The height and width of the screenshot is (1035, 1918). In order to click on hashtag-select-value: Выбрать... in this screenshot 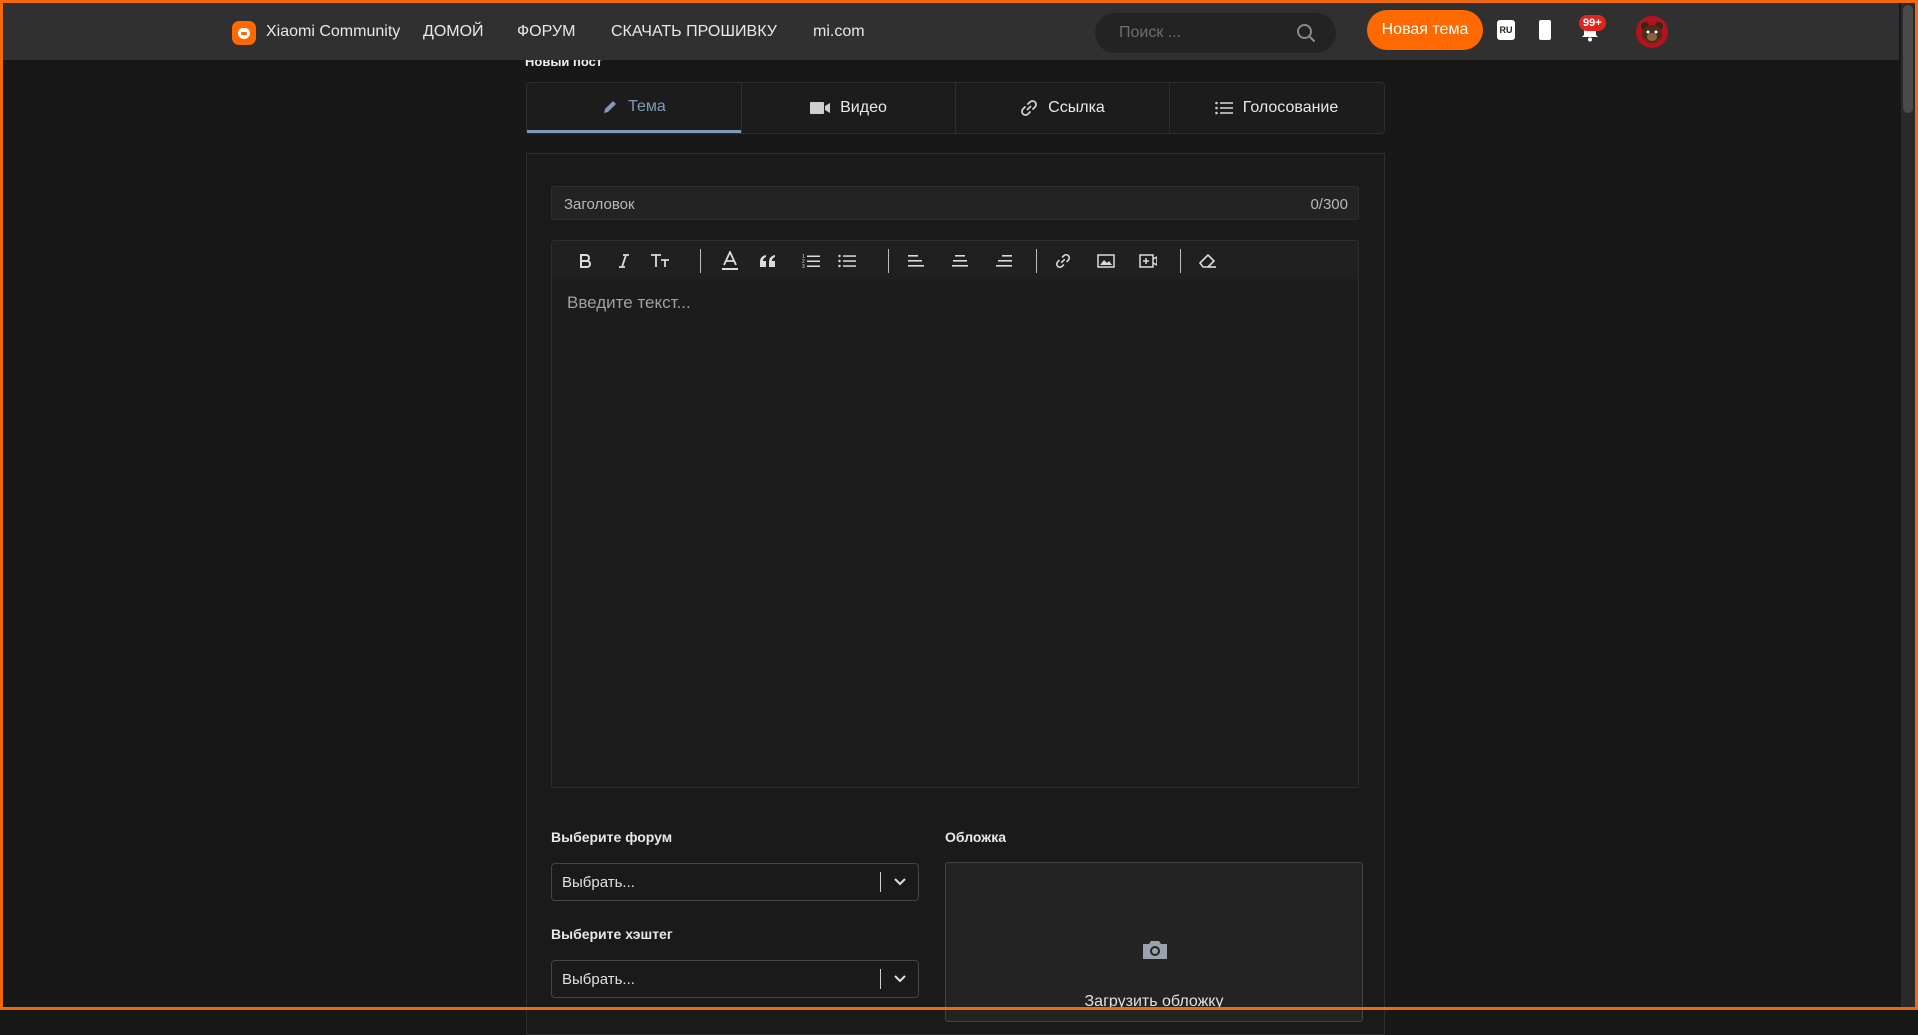, I will do `click(598, 979)`.